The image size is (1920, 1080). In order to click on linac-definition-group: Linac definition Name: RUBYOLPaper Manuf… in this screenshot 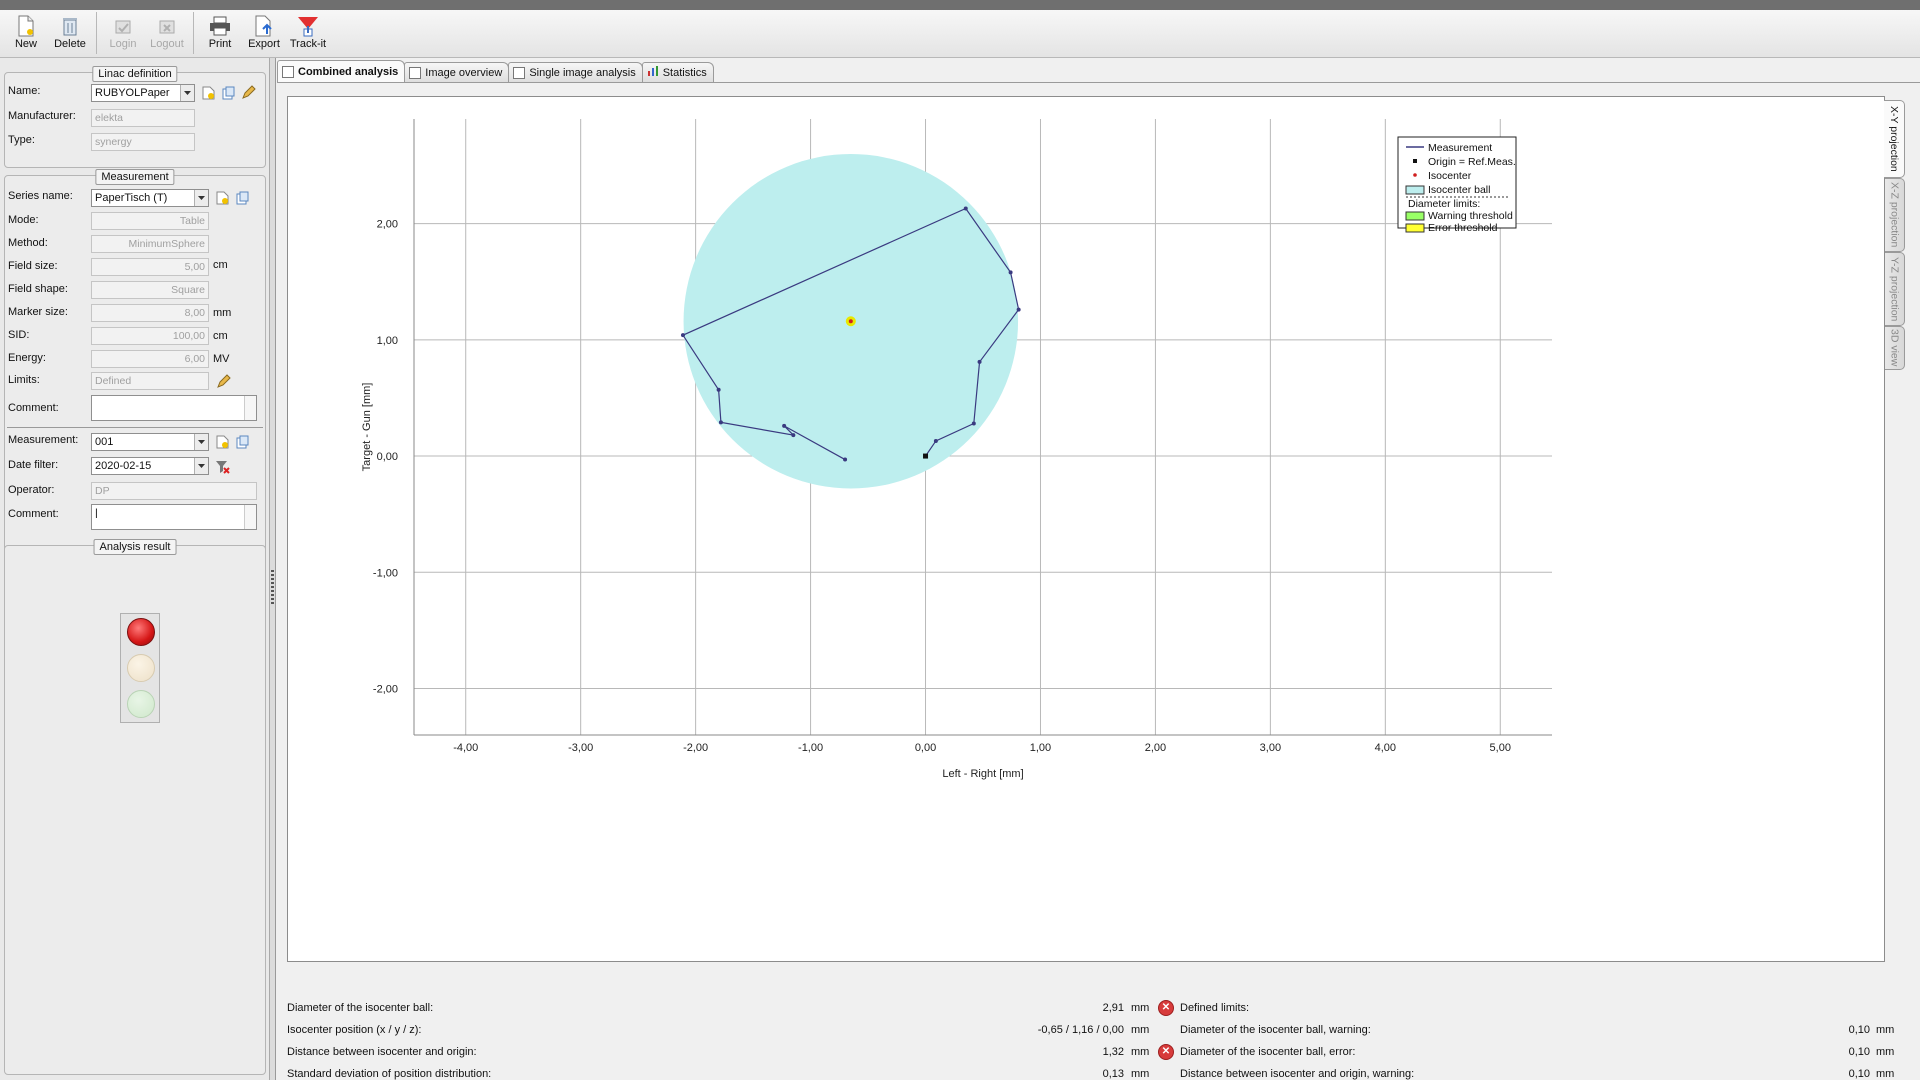, I will do `click(135, 117)`.